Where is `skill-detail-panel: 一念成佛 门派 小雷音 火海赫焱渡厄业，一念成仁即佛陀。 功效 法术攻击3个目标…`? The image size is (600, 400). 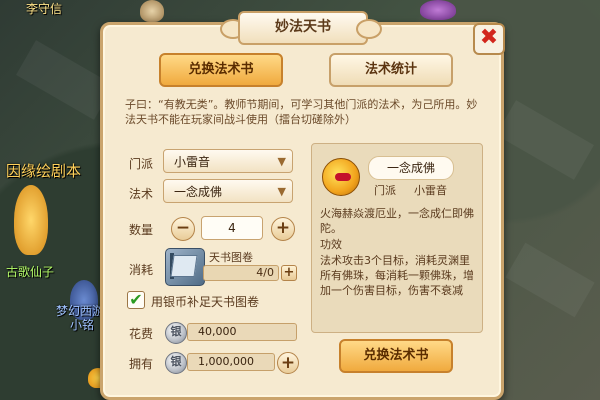 skill-detail-panel: 一念成佛 门派 小雷音 火海赫焱渡厄业，一念成仁即佛陀。 功效 法术攻击3个目标… is located at coordinates (397, 238).